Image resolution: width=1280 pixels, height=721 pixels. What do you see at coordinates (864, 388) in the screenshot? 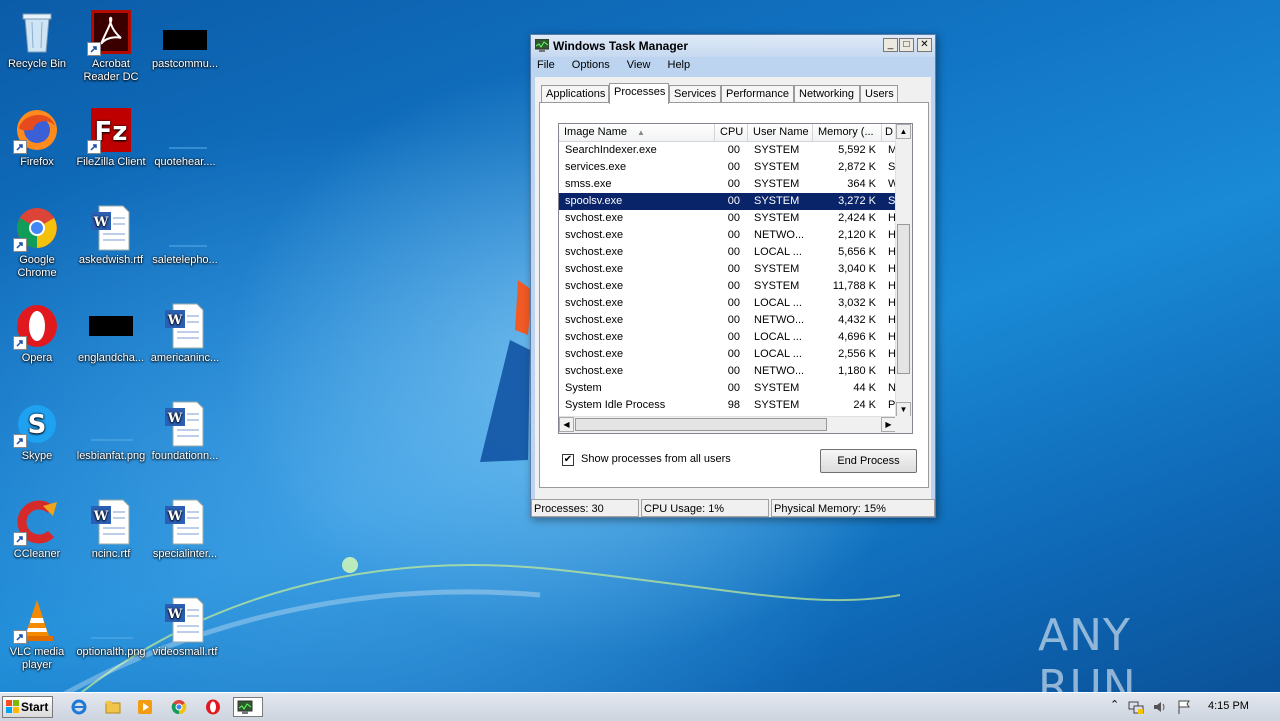
I see `process-cell-mem: 44 K` at bounding box center [864, 388].